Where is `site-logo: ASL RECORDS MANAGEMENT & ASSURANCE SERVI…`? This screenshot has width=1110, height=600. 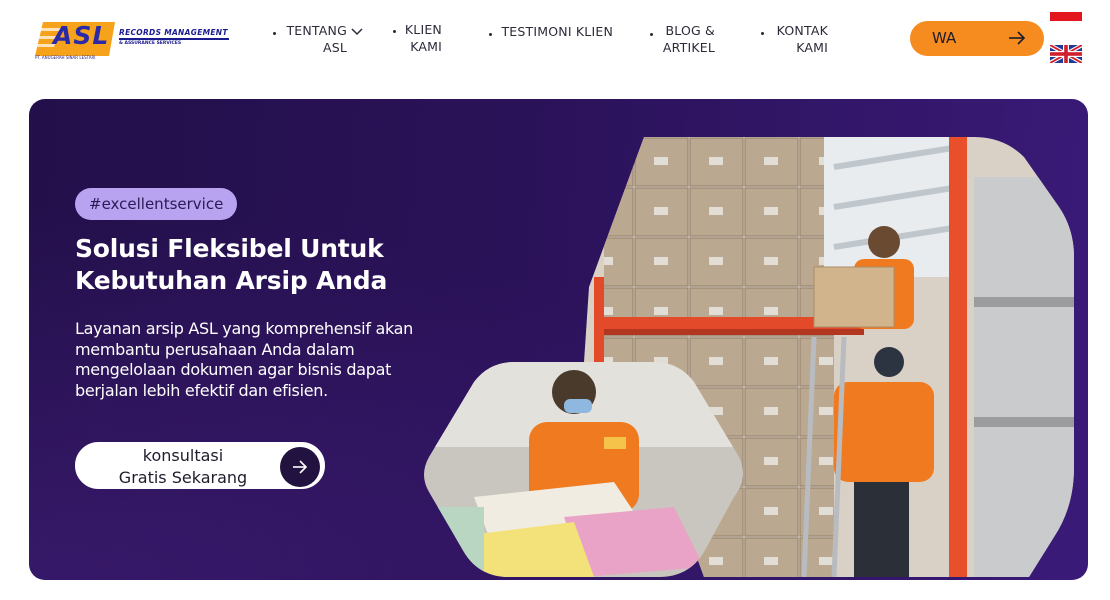
site-logo: ASL RECORDS MANAGEMENT & ASSURANCE SERVI… is located at coordinates (133, 39).